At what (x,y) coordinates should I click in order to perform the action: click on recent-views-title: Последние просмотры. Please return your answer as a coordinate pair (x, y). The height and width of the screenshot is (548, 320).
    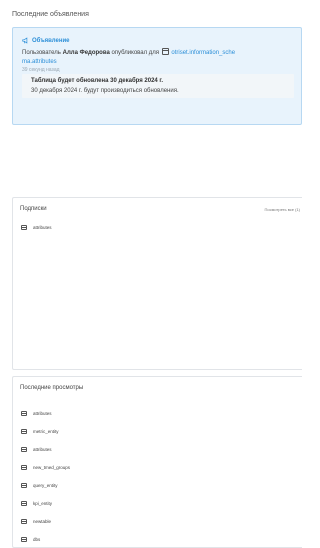
    Looking at the image, I should click on (52, 388).